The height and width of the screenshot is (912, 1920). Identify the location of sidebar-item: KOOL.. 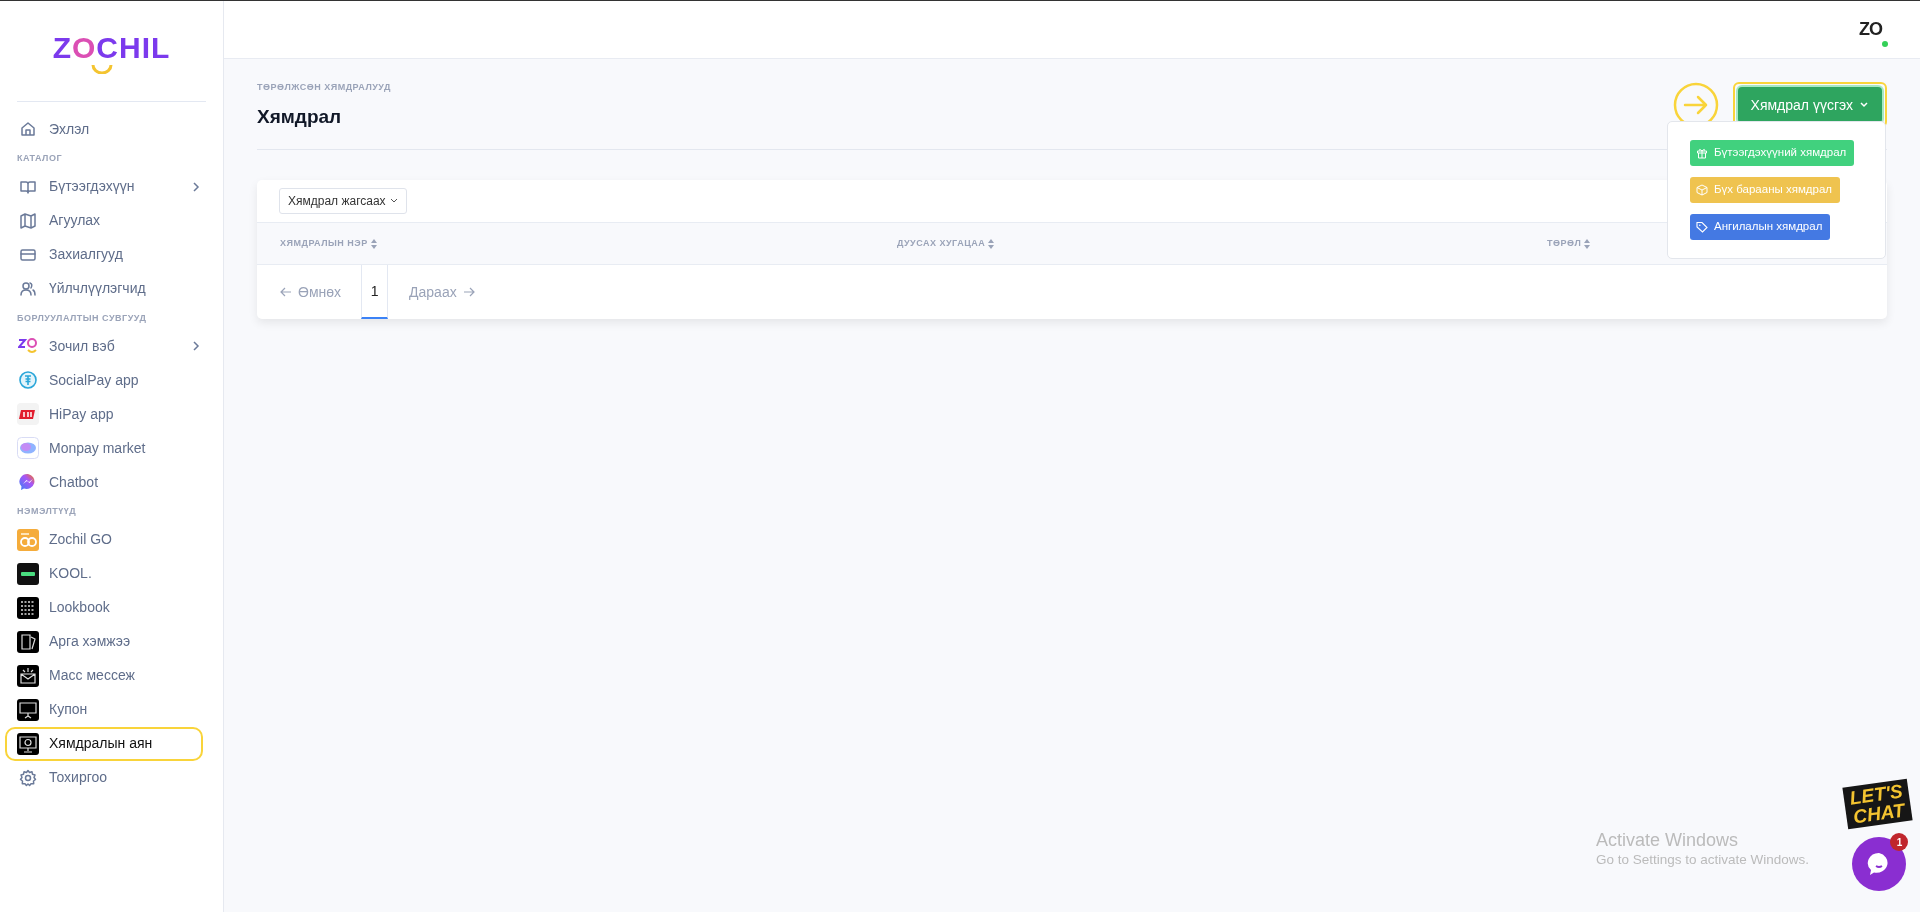
(111, 573).